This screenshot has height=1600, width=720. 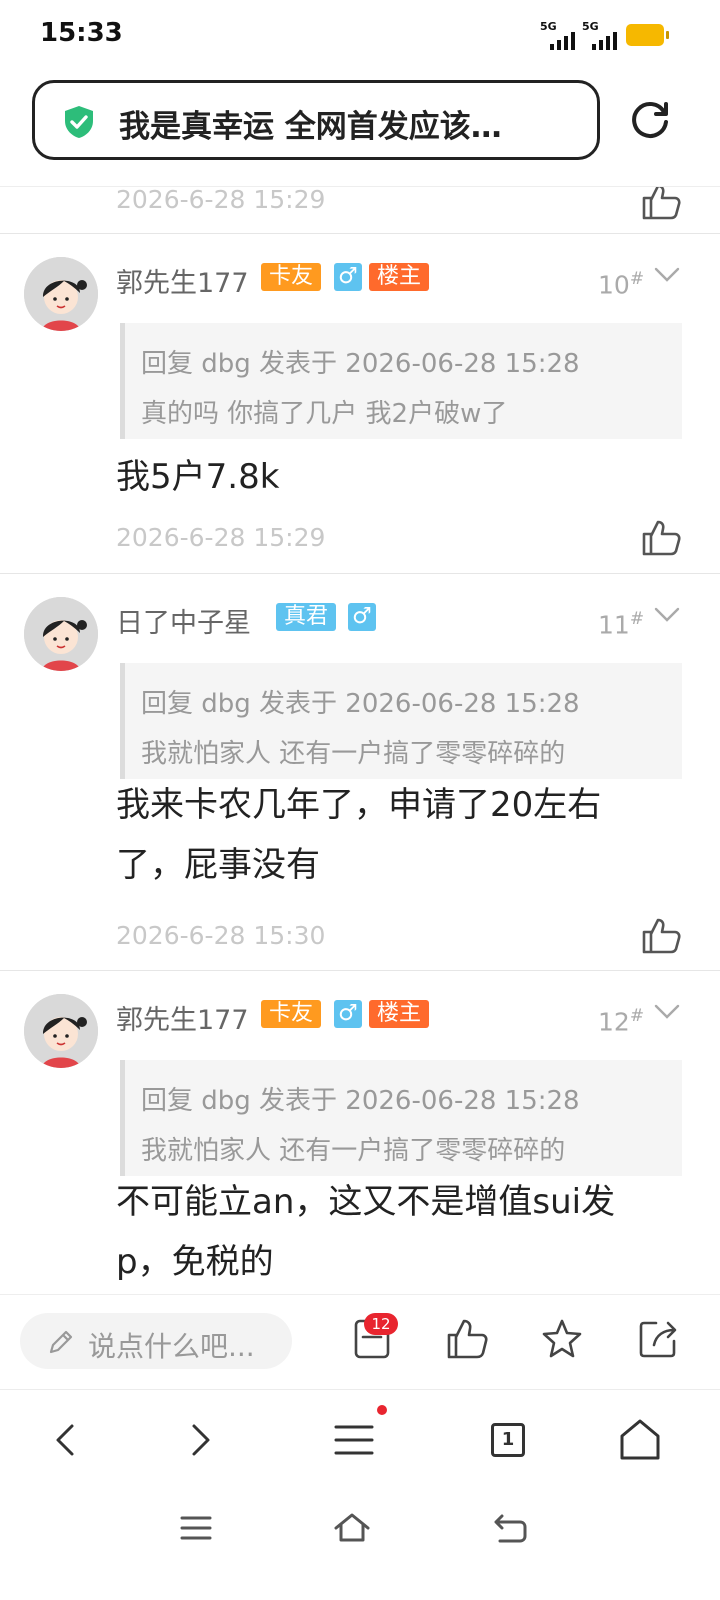 I want to click on username: 日了中子星, so click(x=183, y=620).